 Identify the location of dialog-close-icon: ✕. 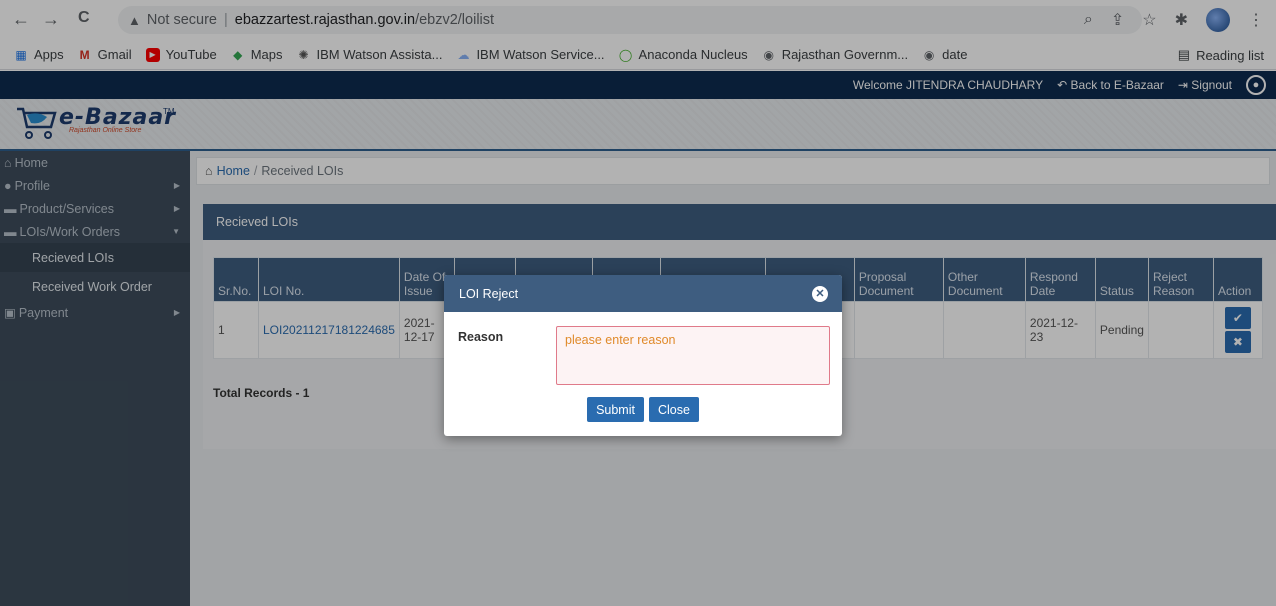
(820, 293).